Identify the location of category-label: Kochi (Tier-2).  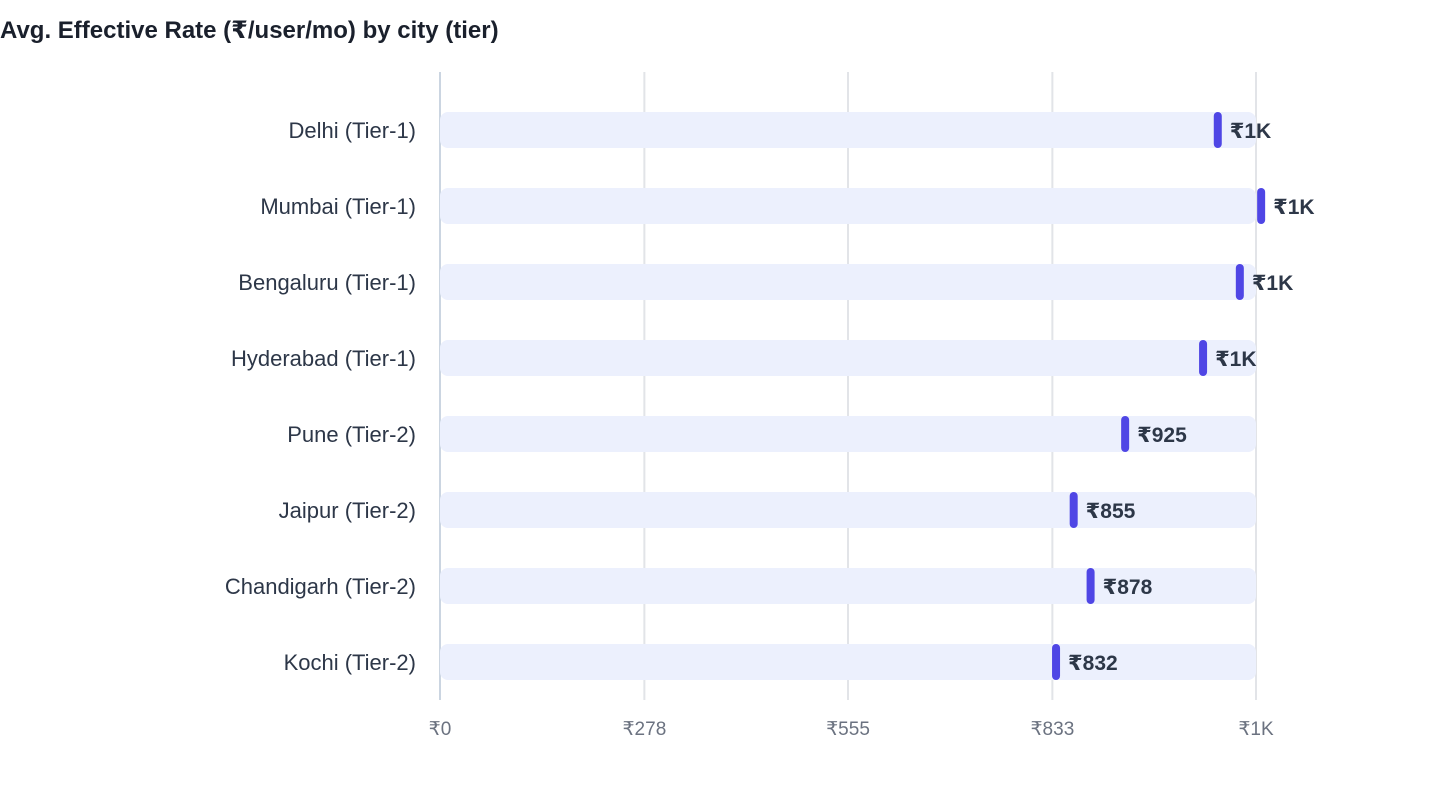
(350, 662).